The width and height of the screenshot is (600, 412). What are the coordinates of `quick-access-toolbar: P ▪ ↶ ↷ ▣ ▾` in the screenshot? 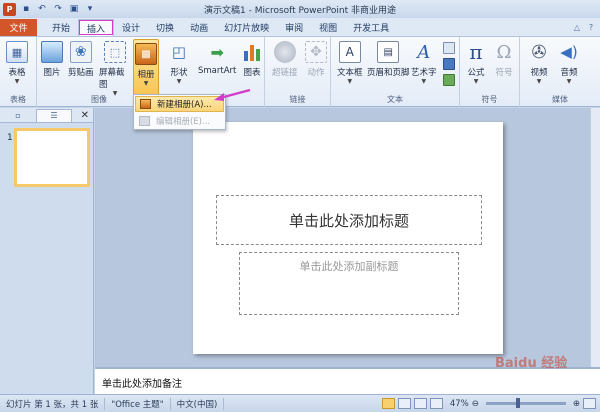 It's located at (48, 9).